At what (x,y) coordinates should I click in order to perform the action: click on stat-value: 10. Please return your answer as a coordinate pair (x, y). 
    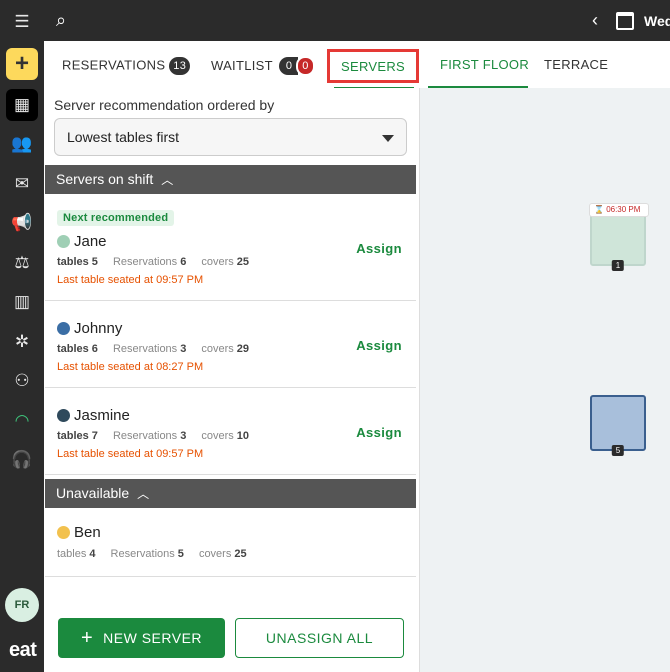
    Looking at the image, I should click on (243, 436).